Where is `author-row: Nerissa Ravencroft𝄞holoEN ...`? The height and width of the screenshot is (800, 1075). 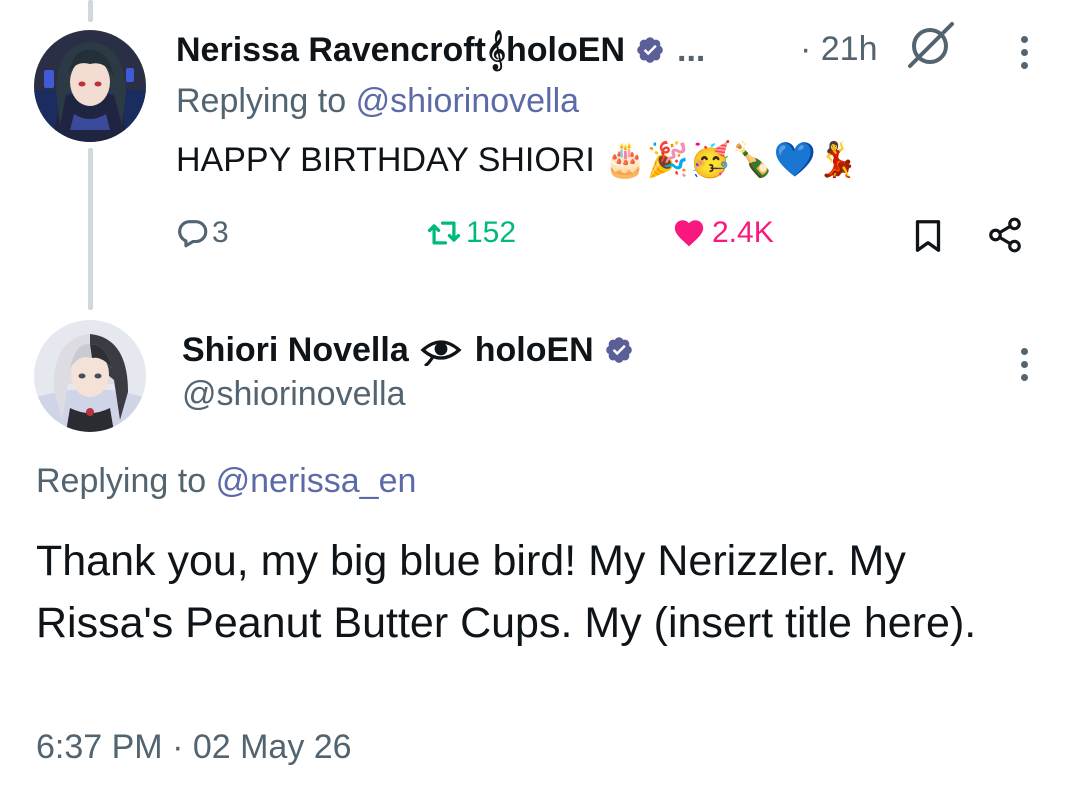 author-row: Nerissa Ravencroft𝄞holoEN ... is located at coordinates (440, 50).